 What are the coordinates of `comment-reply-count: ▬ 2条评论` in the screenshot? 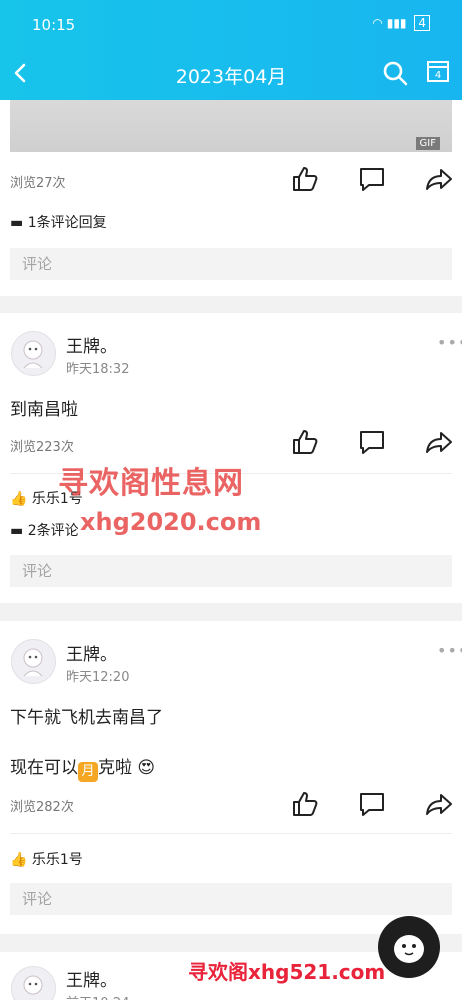 It's located at (44, 530).